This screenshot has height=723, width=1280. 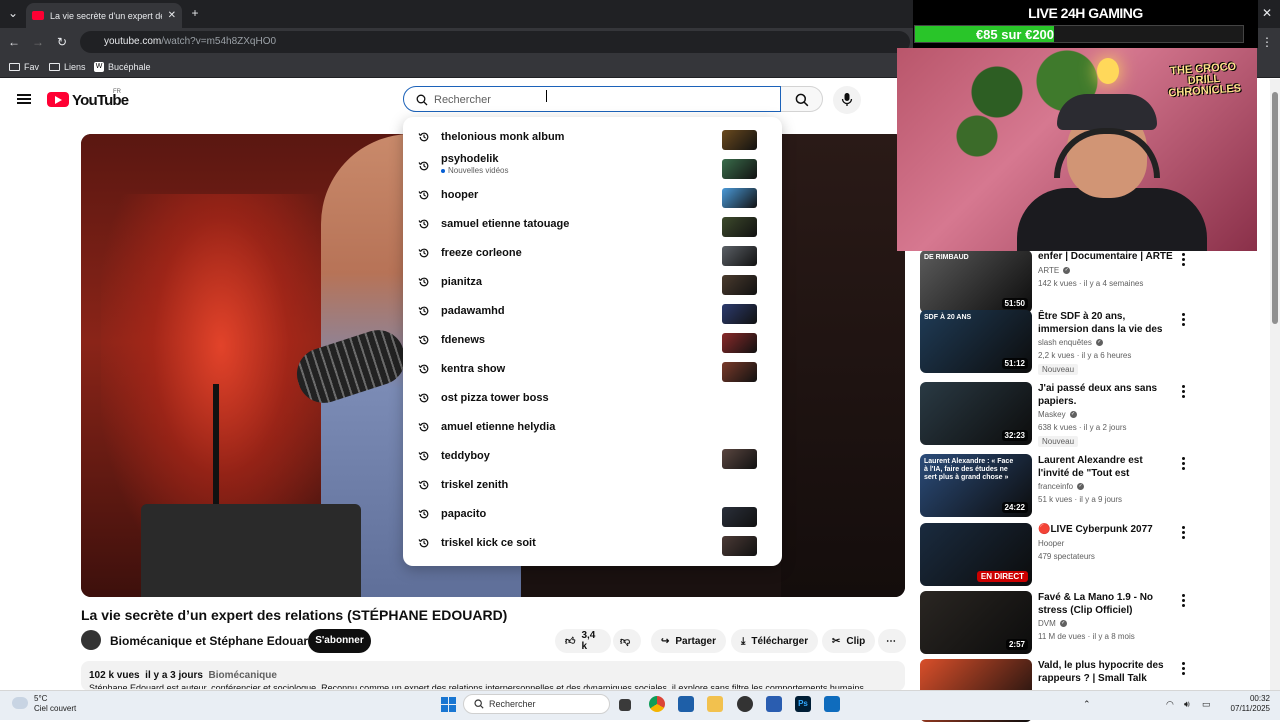 I want to click on chrome-icon, so click(x=657, y=704).